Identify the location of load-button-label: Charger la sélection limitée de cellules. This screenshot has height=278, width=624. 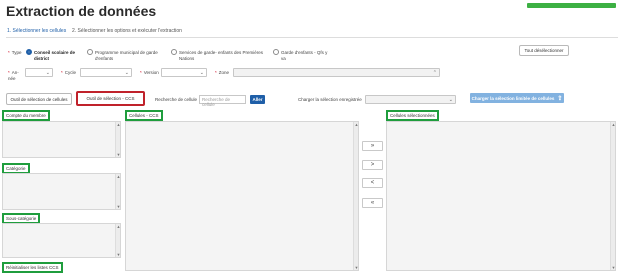
(513, 98).